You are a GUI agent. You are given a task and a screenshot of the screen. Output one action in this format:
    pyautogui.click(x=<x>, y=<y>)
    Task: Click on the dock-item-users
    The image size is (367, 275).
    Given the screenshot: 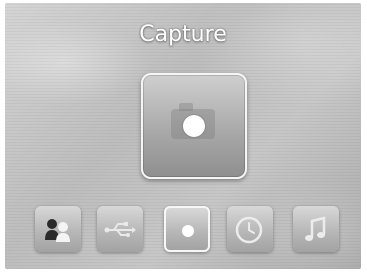 What is the action you would take?
    pyautogui.click(x=58, y=229)
    